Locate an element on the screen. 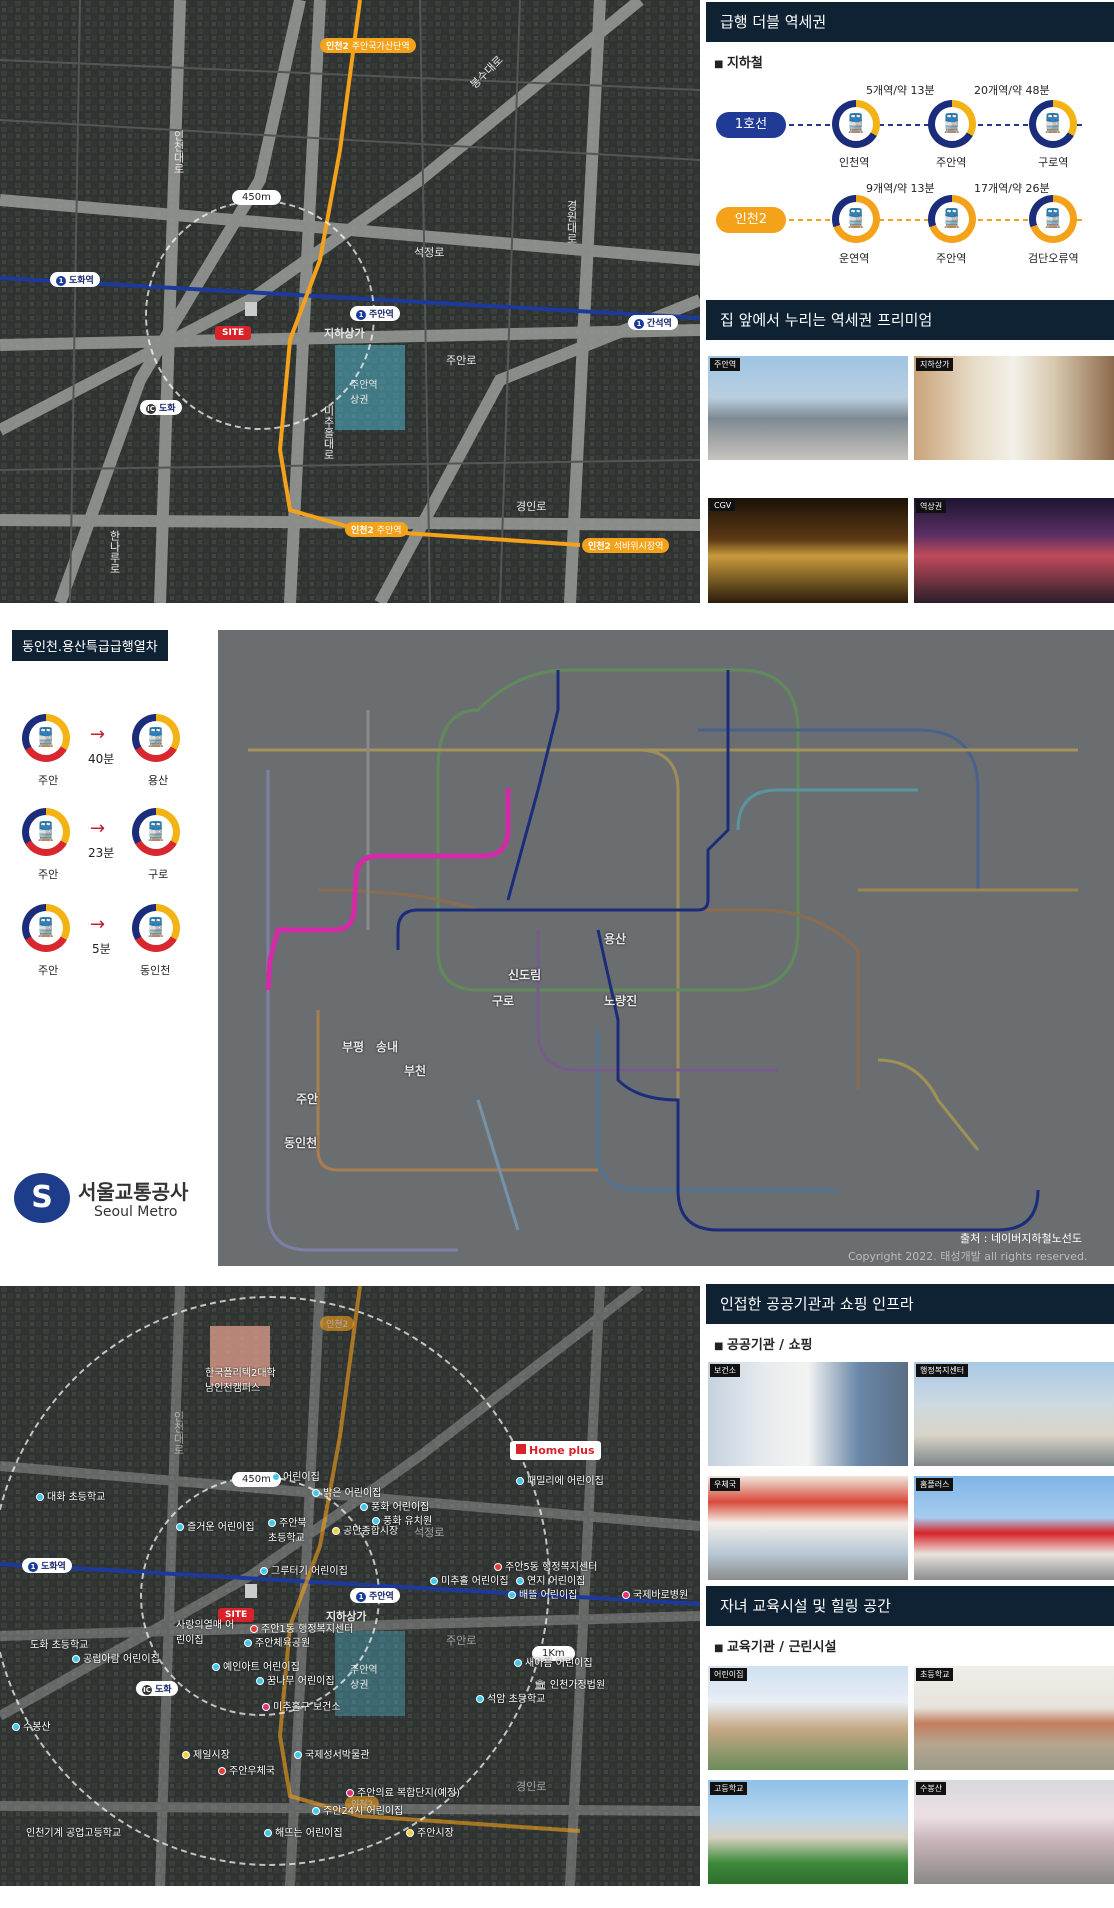  poi-medical-complex: 주안의료 복합단지(예정) is located at coordinates (403, 1791).